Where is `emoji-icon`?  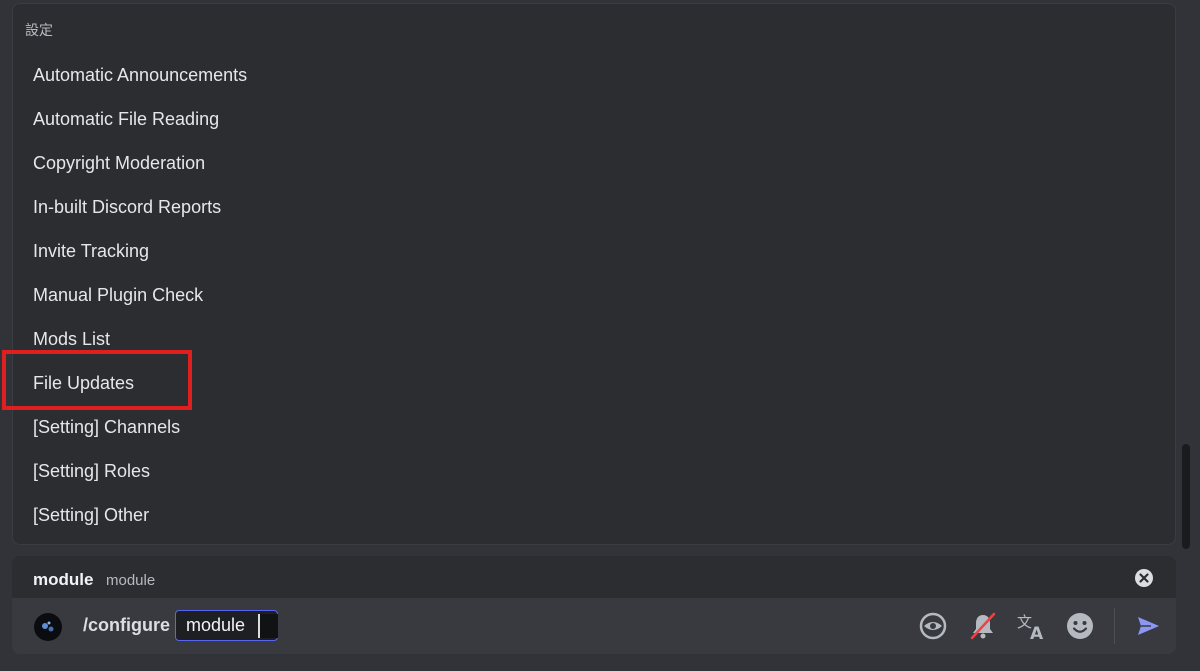
emoji-icon is located at coordinates (1080, 626).